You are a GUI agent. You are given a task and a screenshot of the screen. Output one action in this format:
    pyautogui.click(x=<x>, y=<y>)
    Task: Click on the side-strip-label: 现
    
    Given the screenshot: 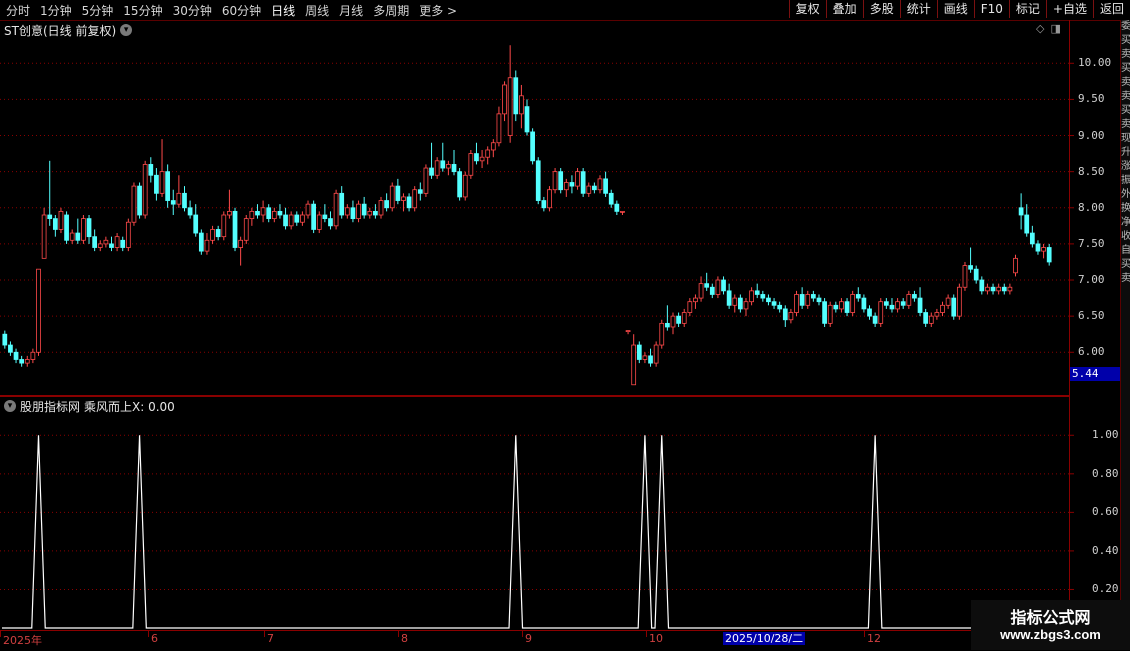 What is the action you would take?
    pyautogui.click(x=1125, y=138)
    